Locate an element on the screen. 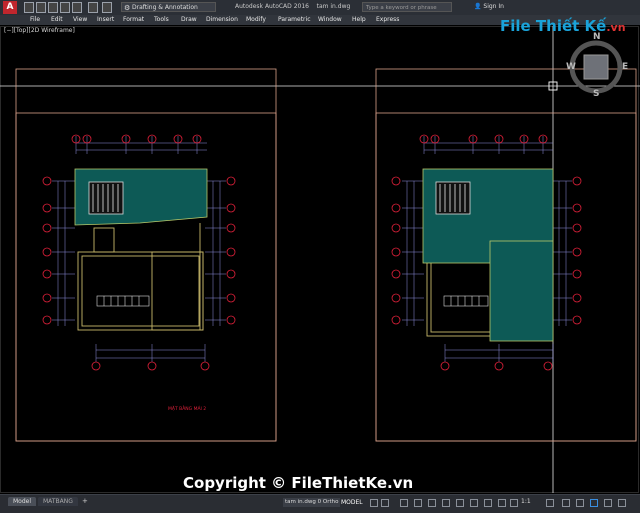 The width and height of the screenshot is (640, 513). window-title: Autodesk AutoCAD 2016 tam in.dwg is located at coordinates (292, 6).